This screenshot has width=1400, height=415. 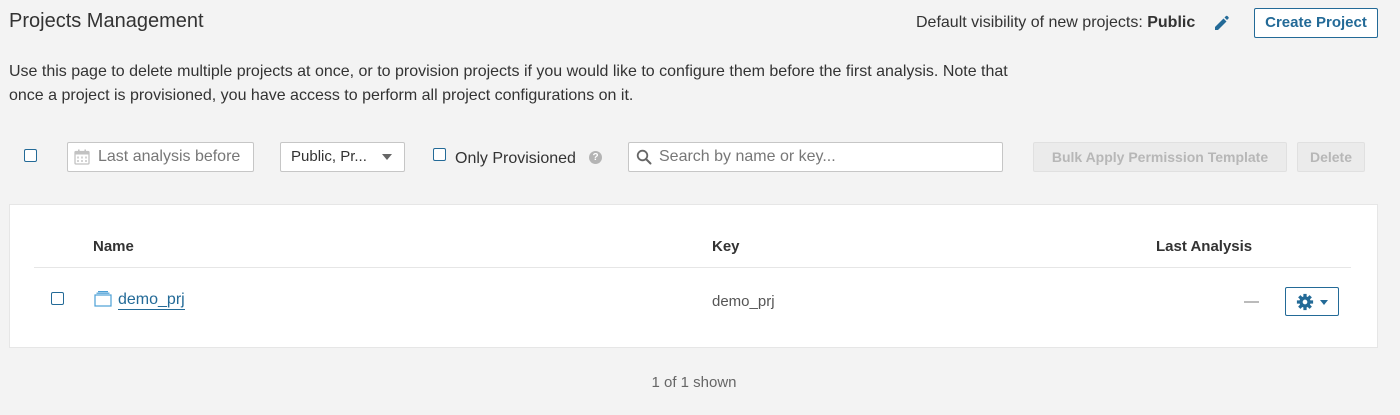 What do you see at coordinates (103, 299) in the screenshot?
I see `project-icon` at bounding box center [103, 299].